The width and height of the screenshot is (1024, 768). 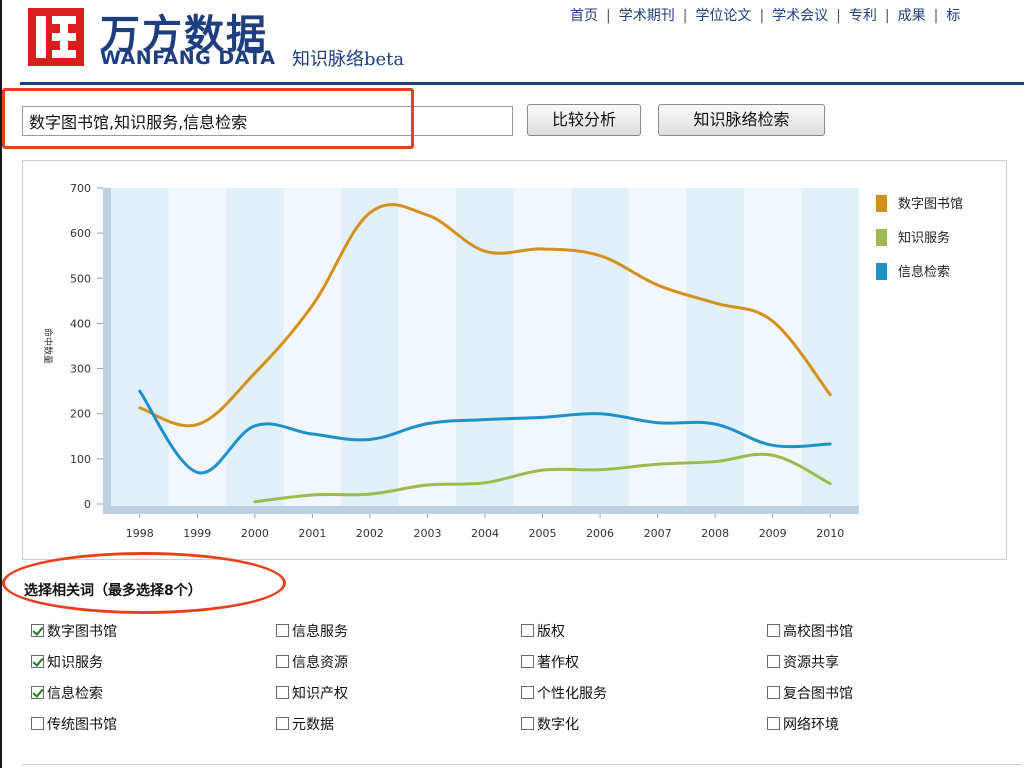 What do you see at coordinates (912, 16) in the screenshot?
I see `nav-achievements: 成果` at bounding box center [912, 16].